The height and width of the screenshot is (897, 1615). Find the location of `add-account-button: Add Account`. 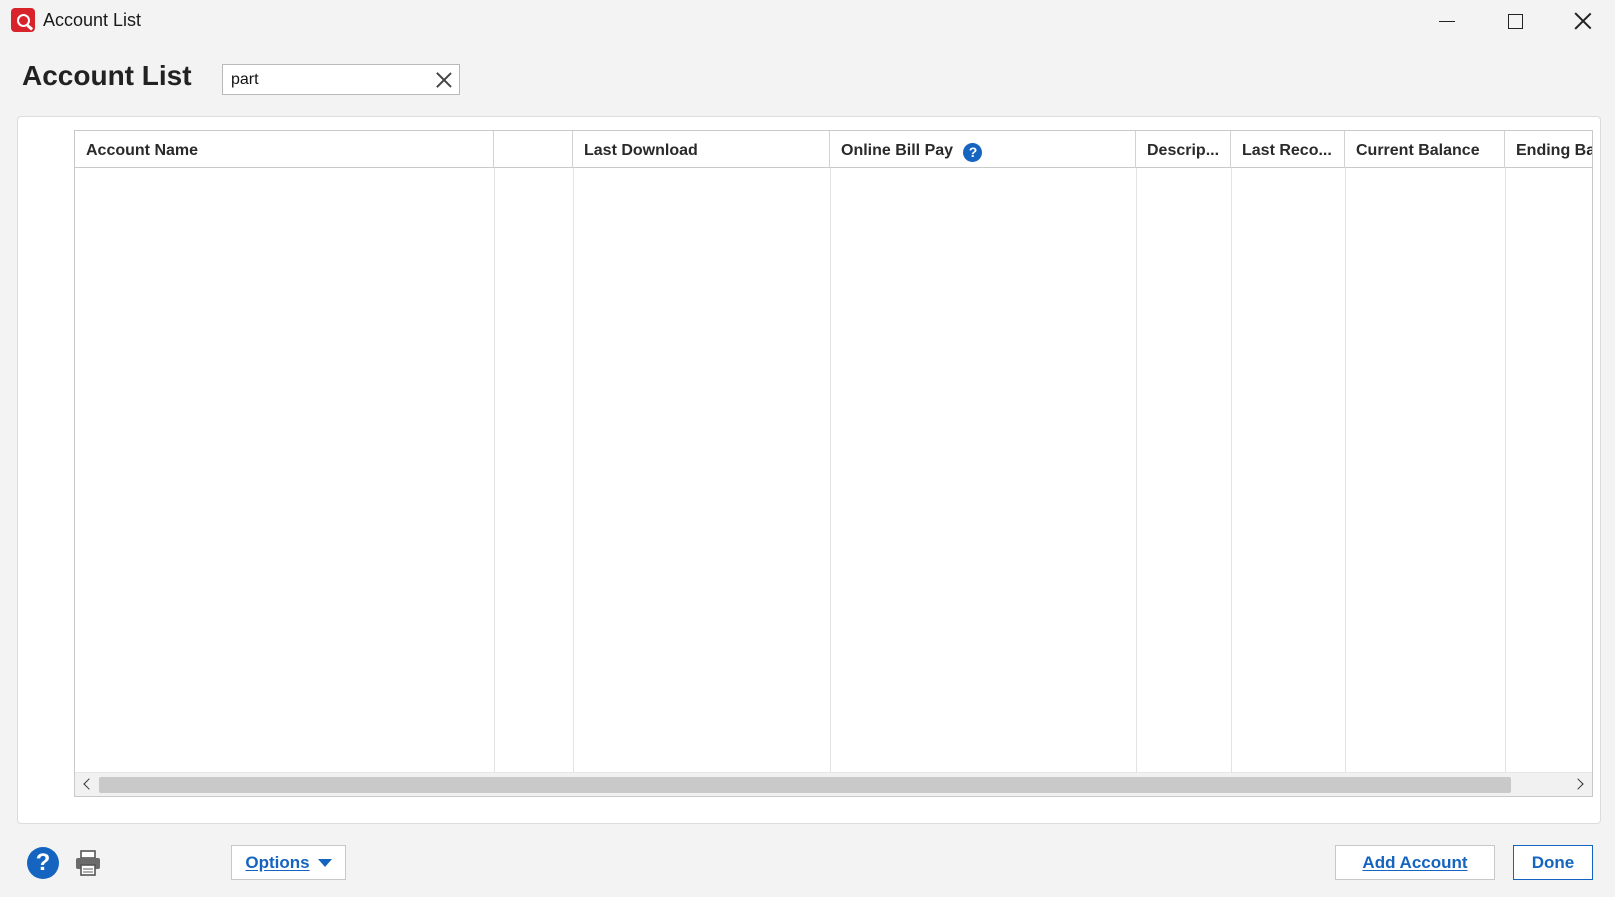

add-account-button: Add Account is located at coordinates (1415, 862).